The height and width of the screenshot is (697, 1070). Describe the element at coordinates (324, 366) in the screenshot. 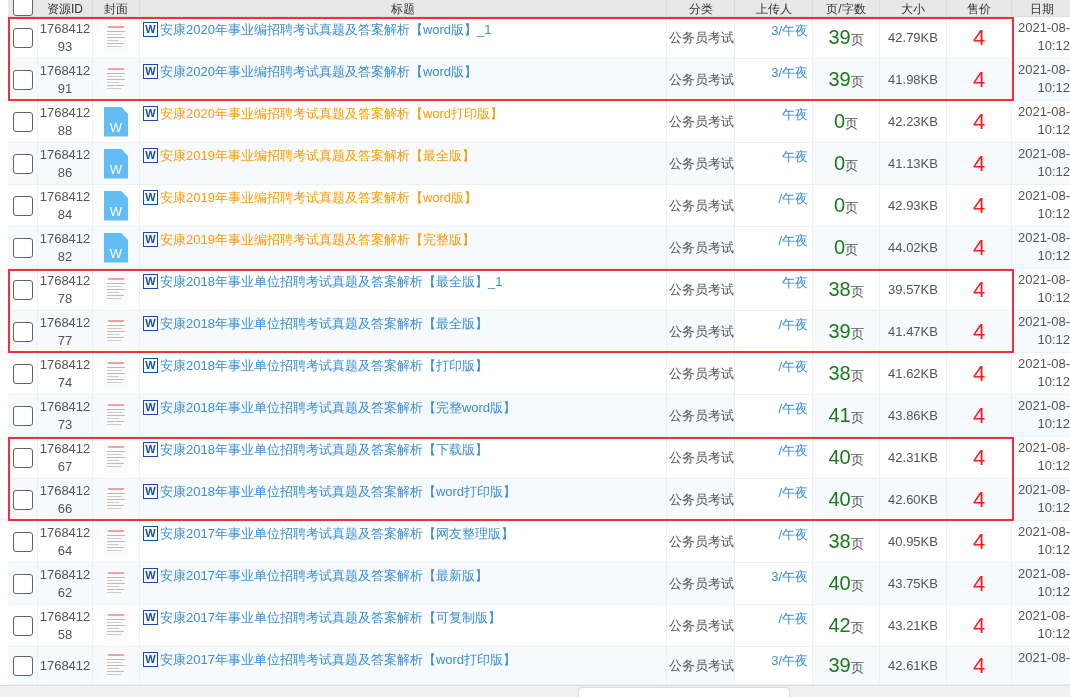

I see `document-title-link: 安康2018年事业单位招聘考试真题及答案解析【打印版】` at that location.